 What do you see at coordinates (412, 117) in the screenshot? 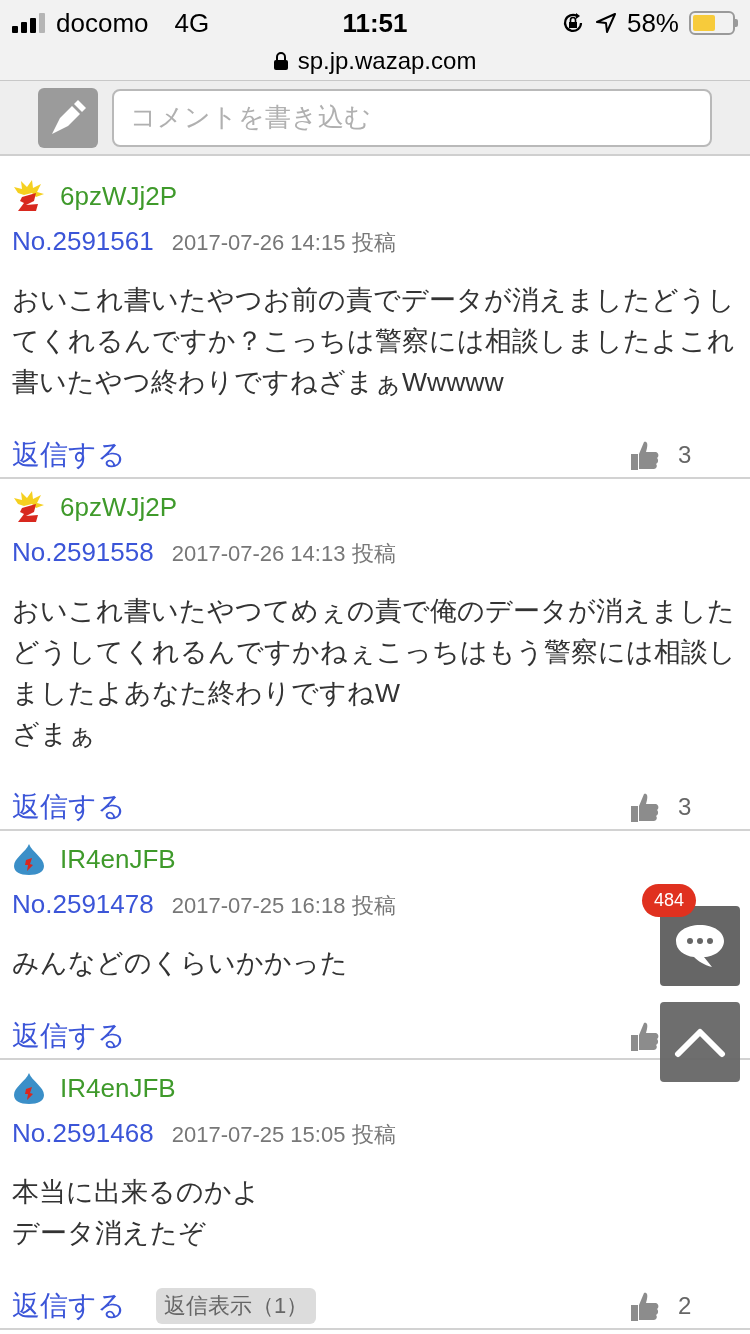
I see `comment-field: コメントを書き込む` at bounding box center [412, 117].